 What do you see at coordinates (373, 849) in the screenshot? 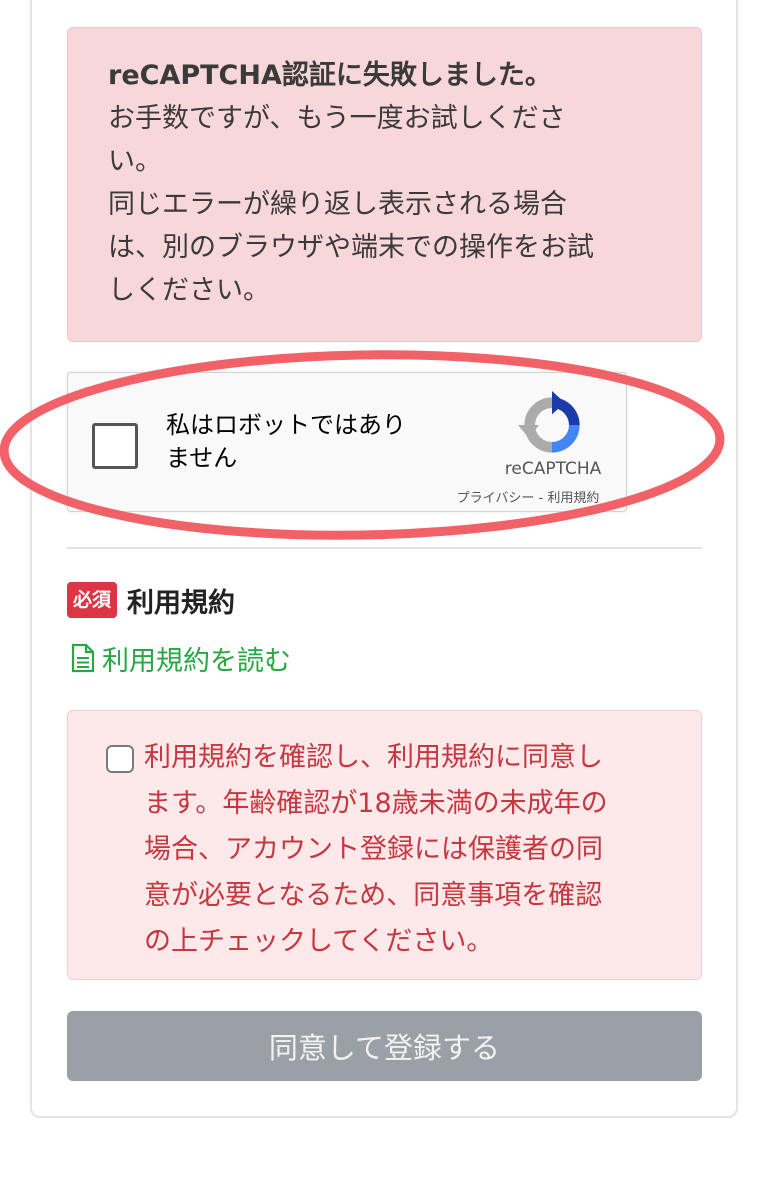
I see `agreement-line: 場合、アカウント登録には保護者の同` at bounding box center [373, 849].